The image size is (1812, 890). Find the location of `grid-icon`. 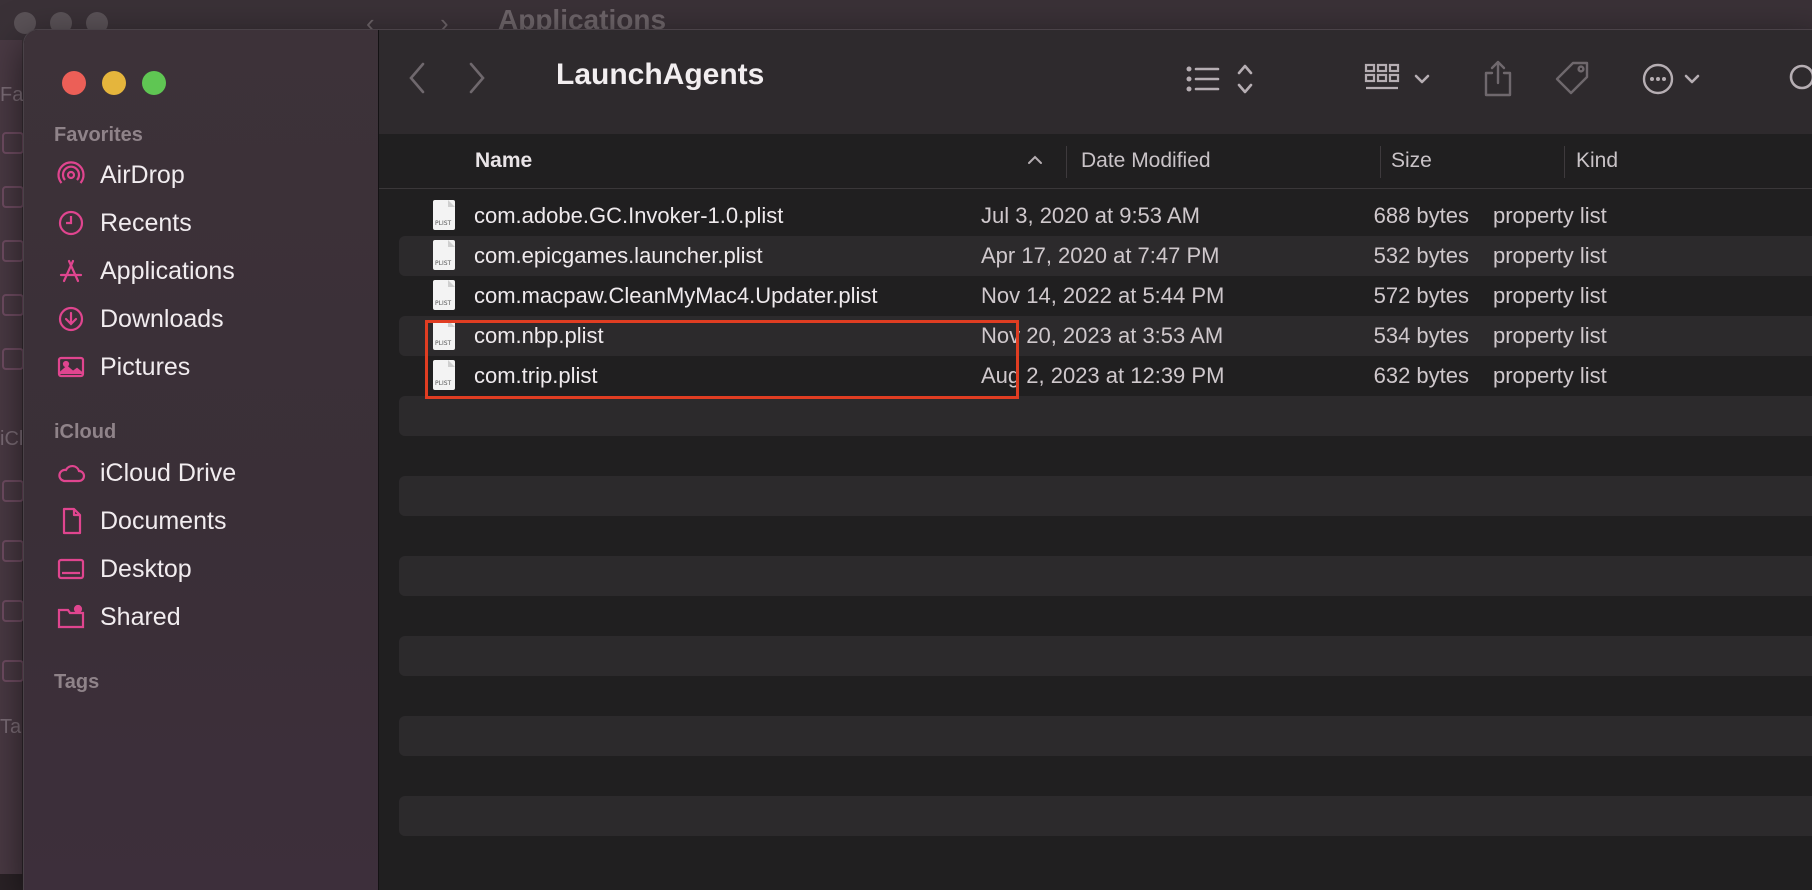

grid-icon is located at coordinates (1397, 76).